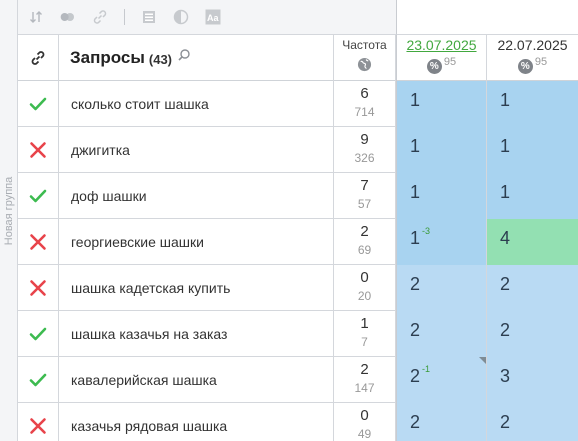 The image size is (578, 441). Describe the element at coordinates (124, 17) in the screenshot. I see `toolbar-divider` at that location.